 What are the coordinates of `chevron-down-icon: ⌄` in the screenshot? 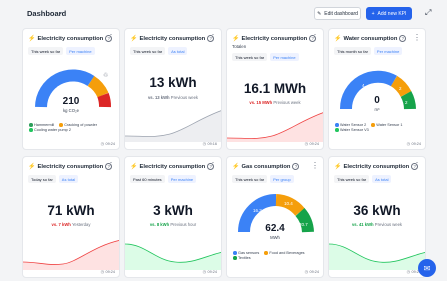 It's located at (60, 12).